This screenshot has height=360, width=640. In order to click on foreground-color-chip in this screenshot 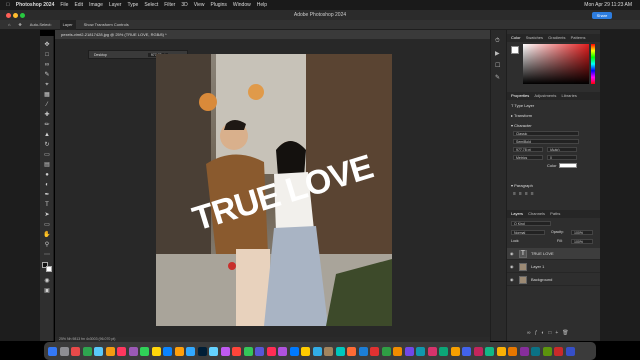, I will do `click(515, 50)`.